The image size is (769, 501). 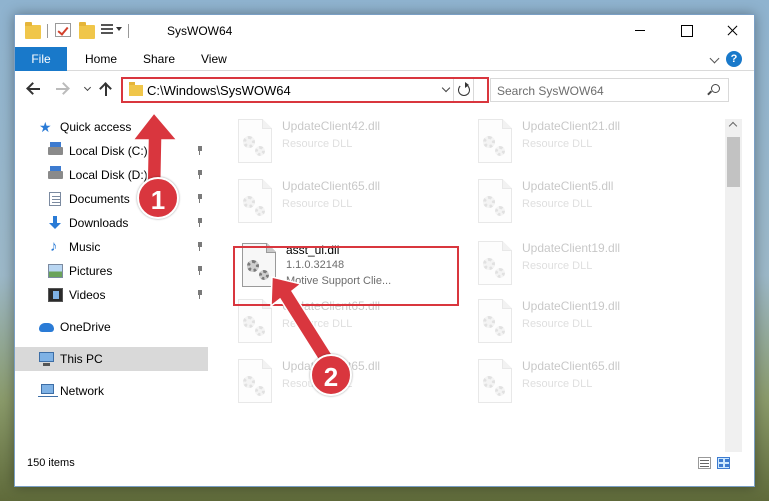 I want to click on step-2-badge: 2, so click(x=331, y=375).